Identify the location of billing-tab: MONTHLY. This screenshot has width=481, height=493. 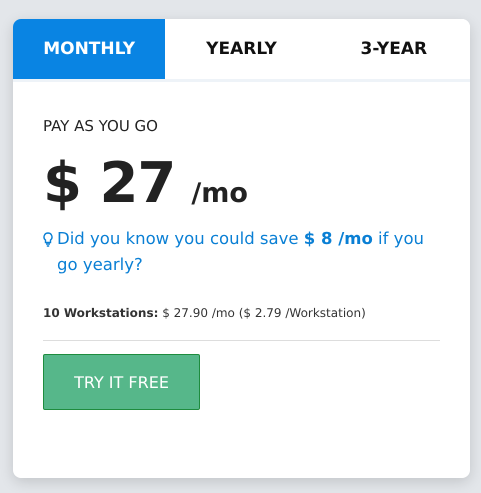
(89, 49).